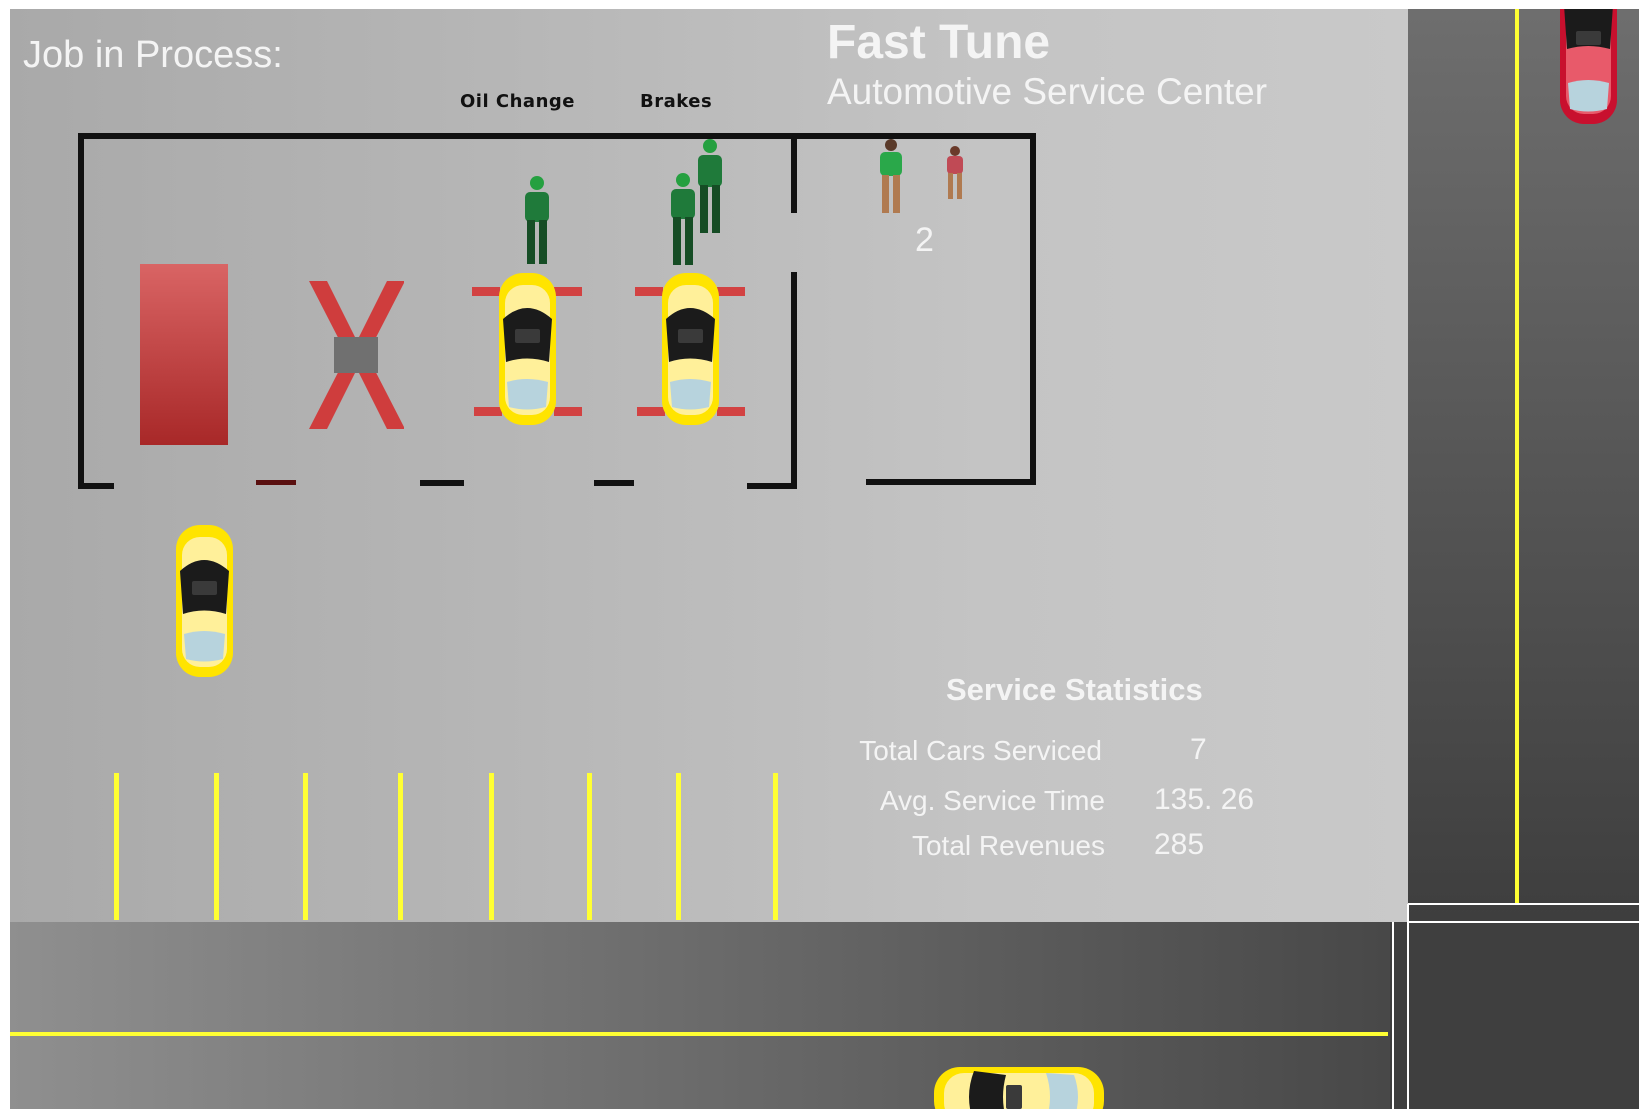  What do you see at coordinates (939, 42) in the screenshot?
I see `brand-title: Fast Tune` at bounding box center [939, 42].